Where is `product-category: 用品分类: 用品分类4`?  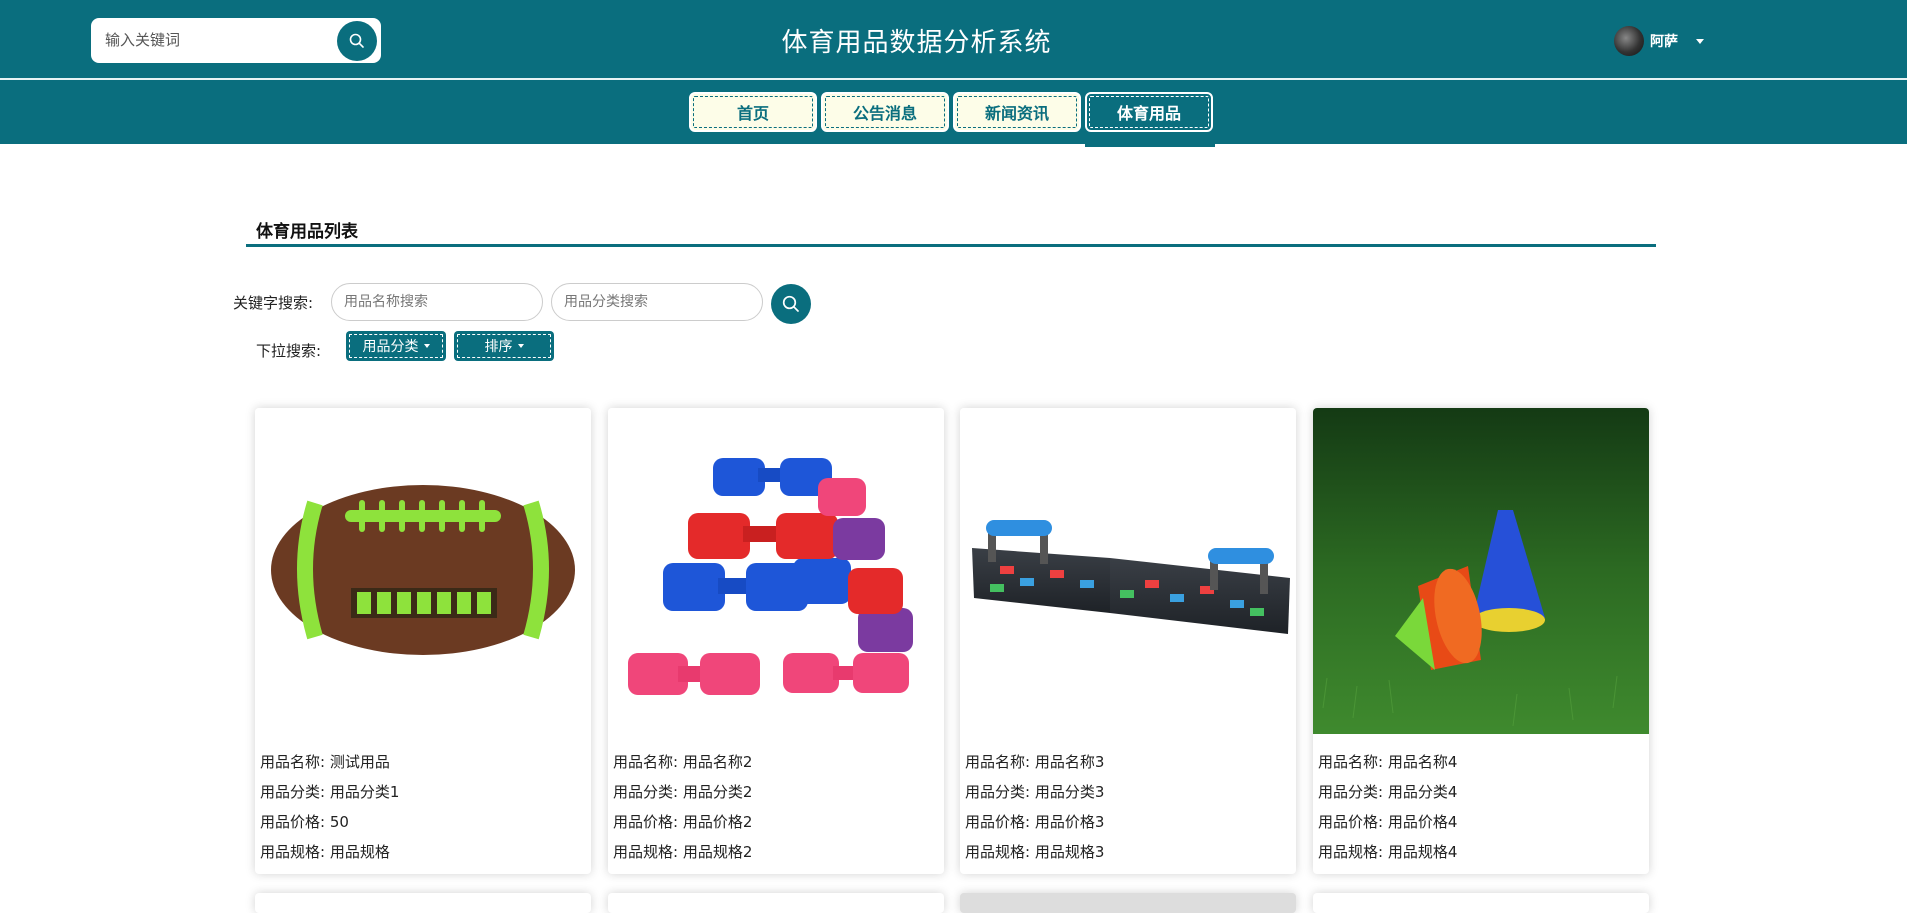
product-category: 用品分类: 用品分类4 is located at coordinates (1388, 792).